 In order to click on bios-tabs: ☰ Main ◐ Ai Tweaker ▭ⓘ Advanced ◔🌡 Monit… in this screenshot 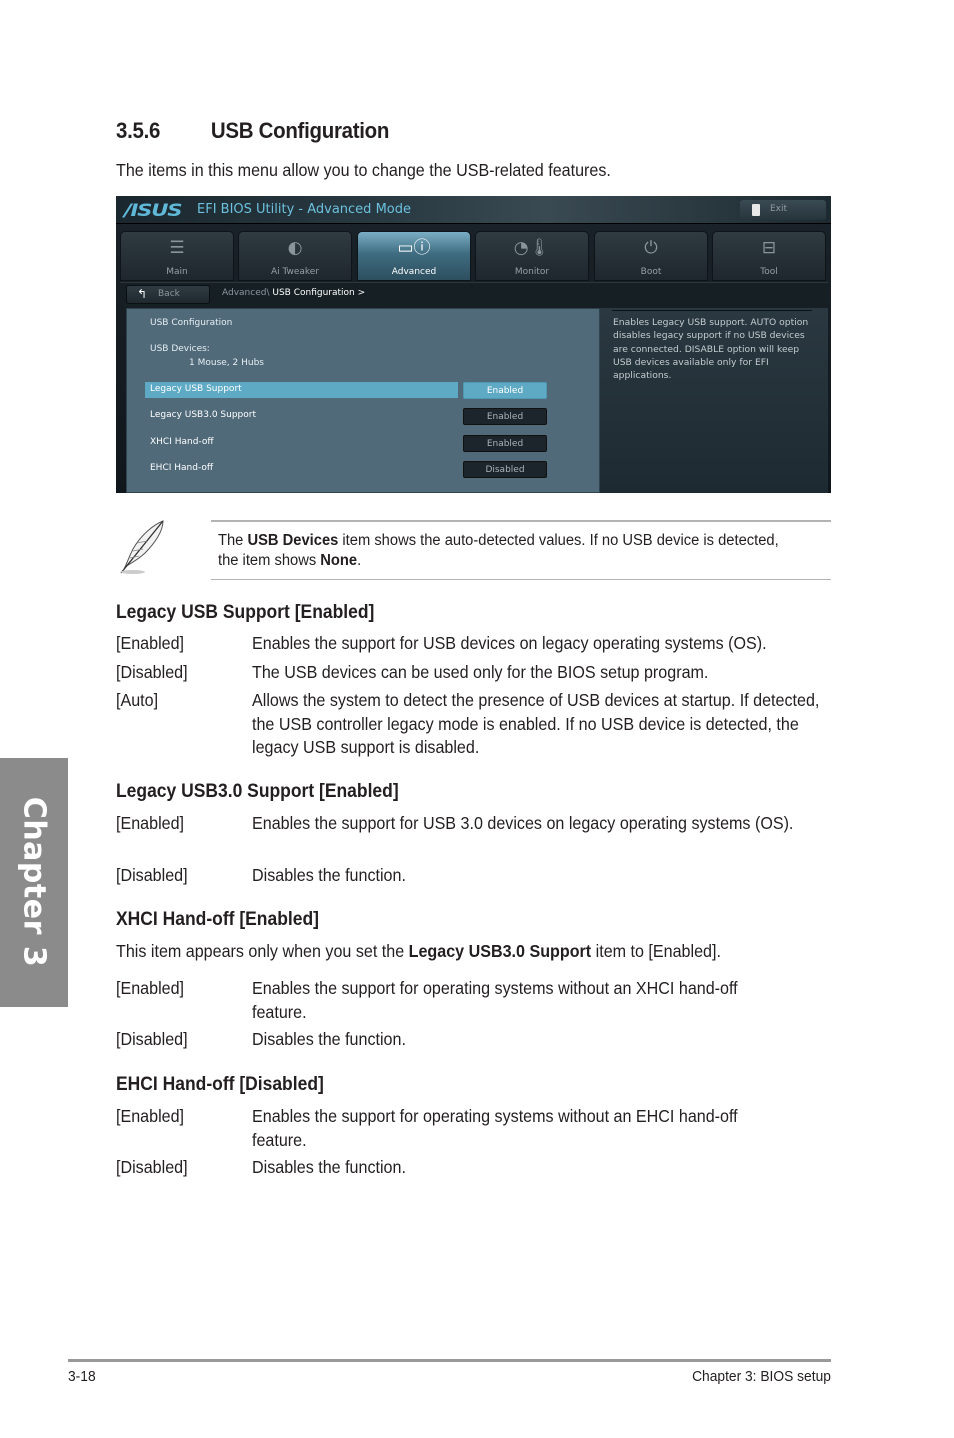, I will do `click(475, 256)`.